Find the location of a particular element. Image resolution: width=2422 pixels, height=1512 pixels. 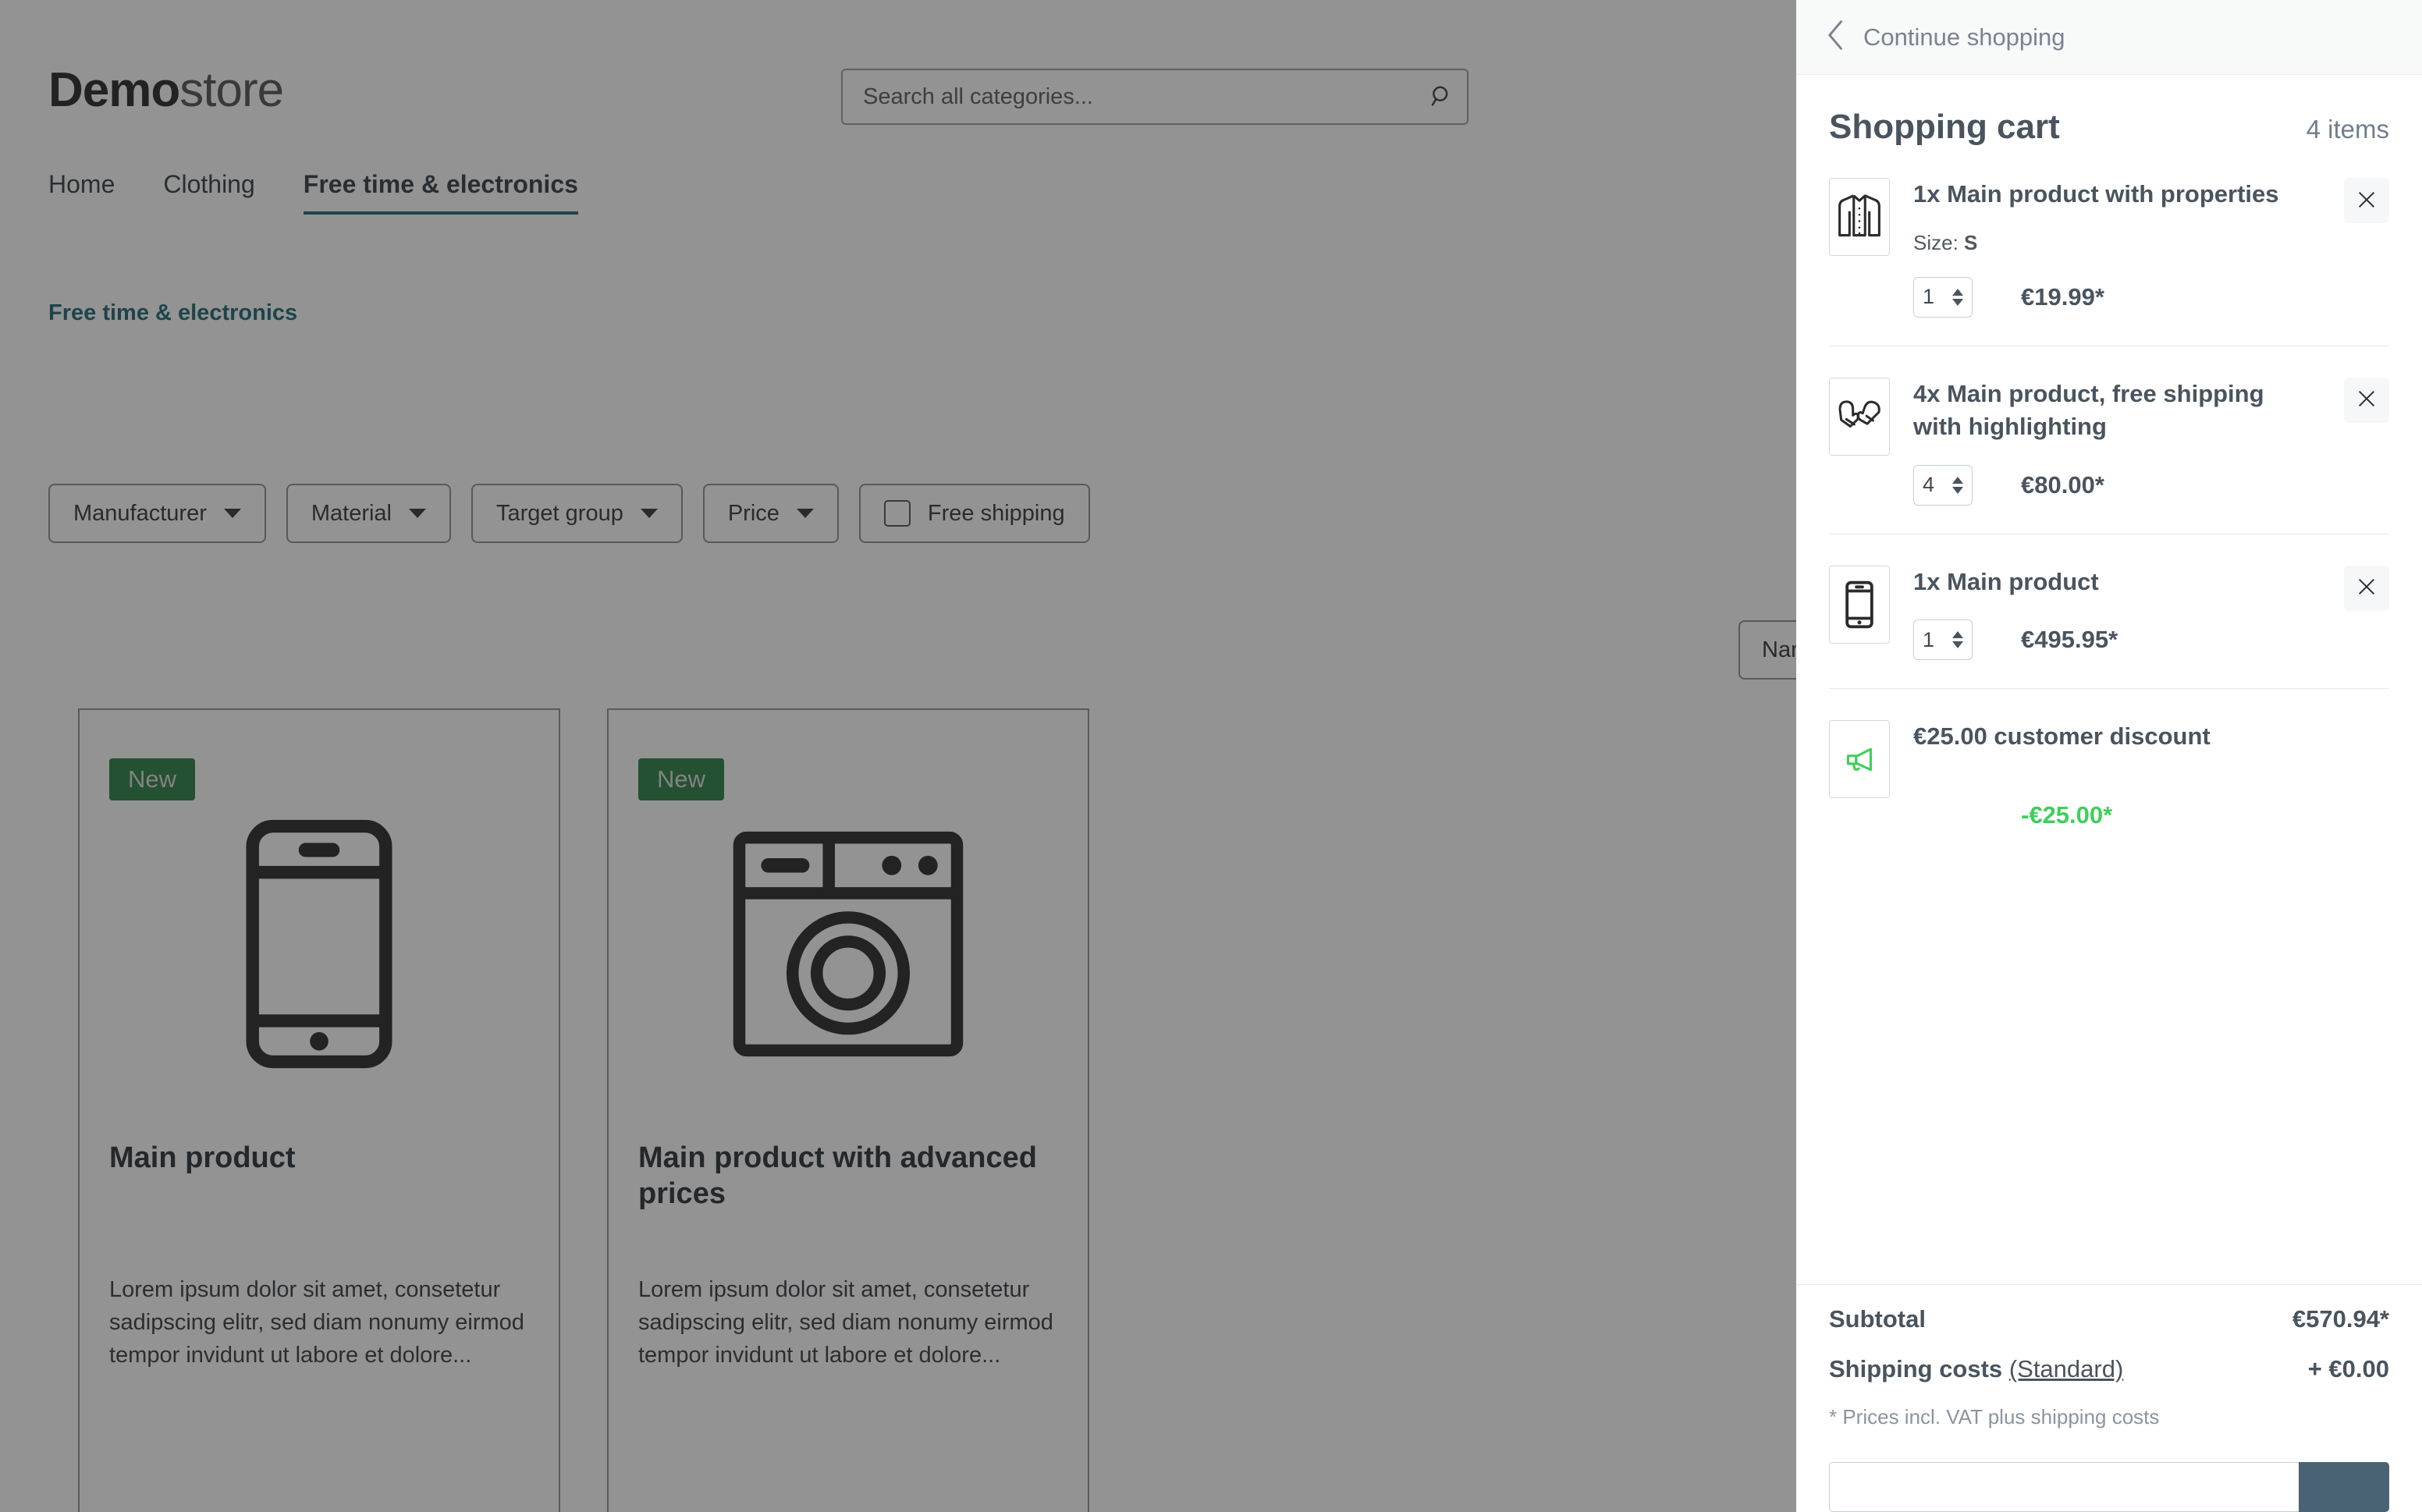

quantity-stepper: 4 is located at coordinates (1943, 485).